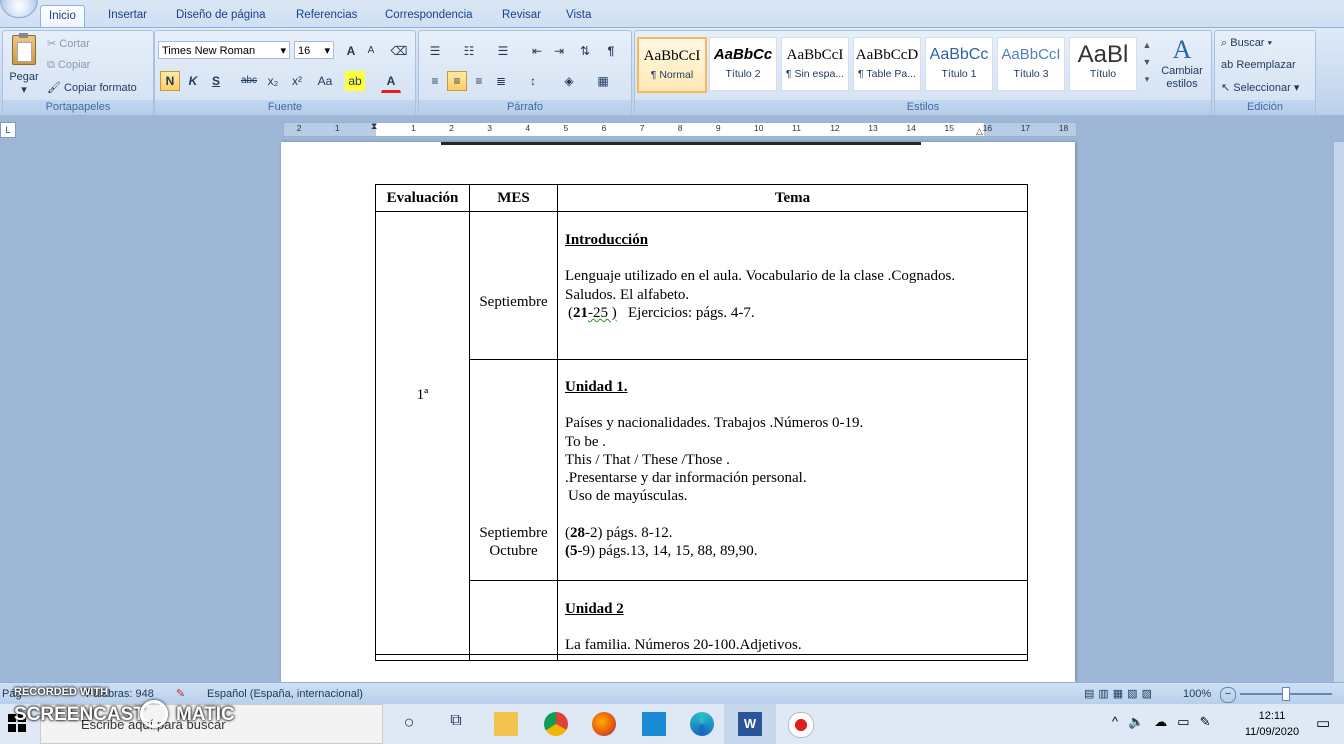  What do you see at coordinates (409, 724) in the screenshot?
I see `cortana-icon: ○` at bounding box center [409, 724].